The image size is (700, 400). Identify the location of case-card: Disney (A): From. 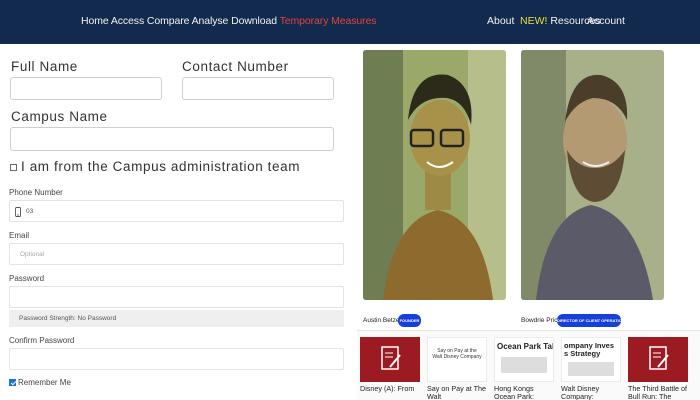
(390, 368).